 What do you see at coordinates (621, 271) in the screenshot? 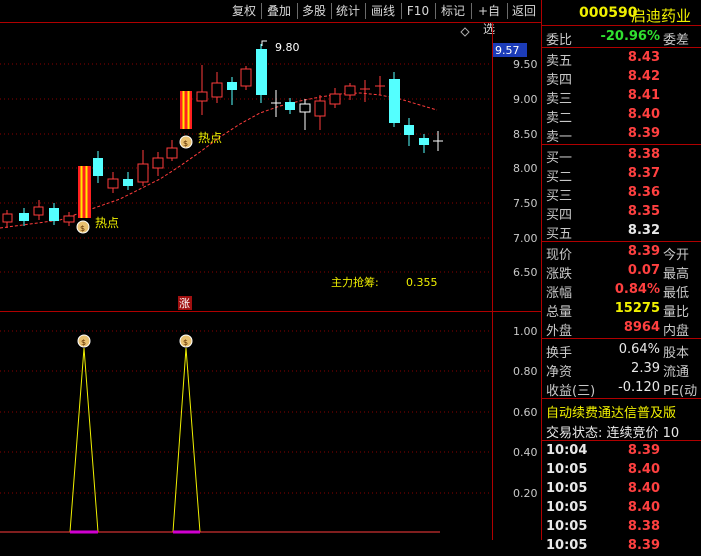
I see `stat-row: 涨跌 0.07 最高` at bounding box center [621, 271].